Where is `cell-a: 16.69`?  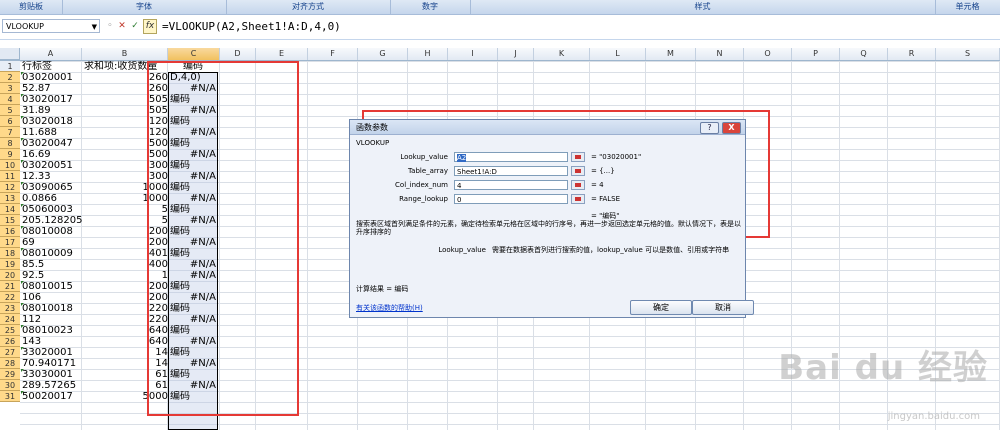 cell-a: 16.69 is located at coordinates (52, 154).